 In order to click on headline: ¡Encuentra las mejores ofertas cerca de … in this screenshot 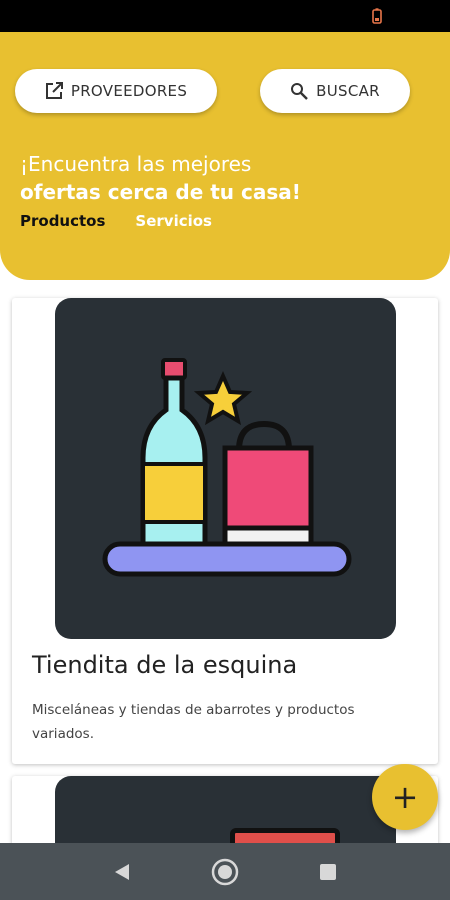, I will do `click(160, 178)`.